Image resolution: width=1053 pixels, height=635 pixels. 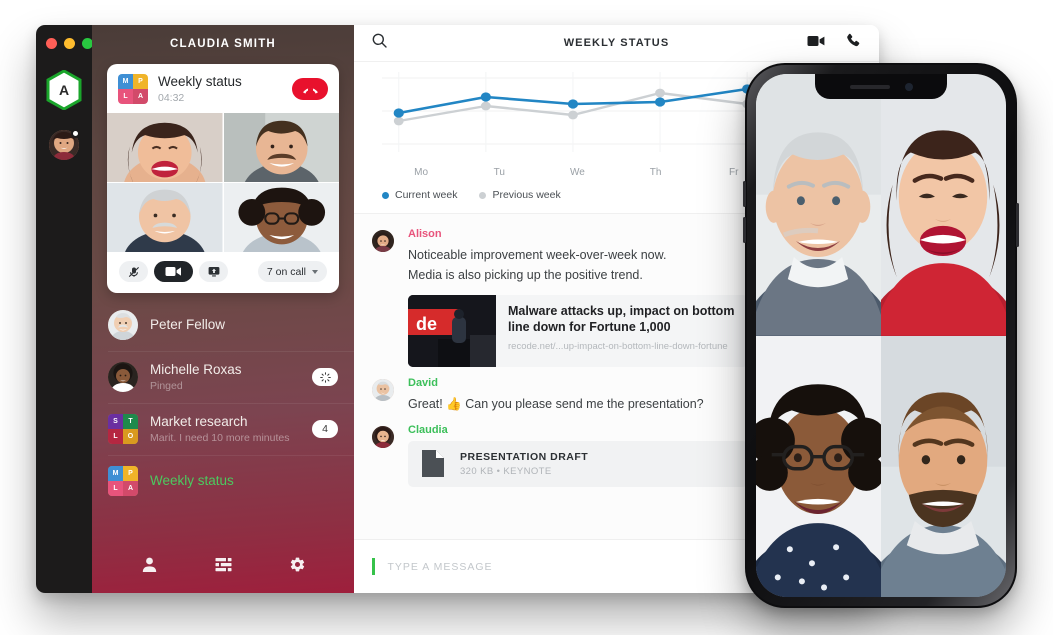 I want to click on spinner-icon, so click(x=325, y=377).